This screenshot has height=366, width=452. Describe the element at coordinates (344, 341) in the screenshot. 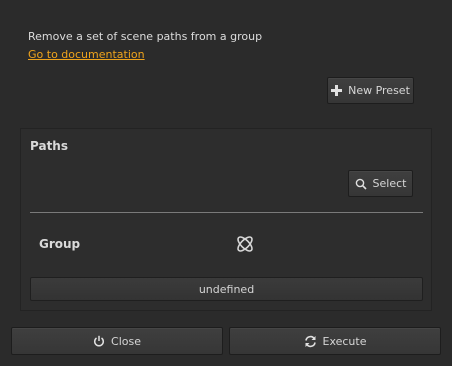

I see `execute-label: Execute` at that location.